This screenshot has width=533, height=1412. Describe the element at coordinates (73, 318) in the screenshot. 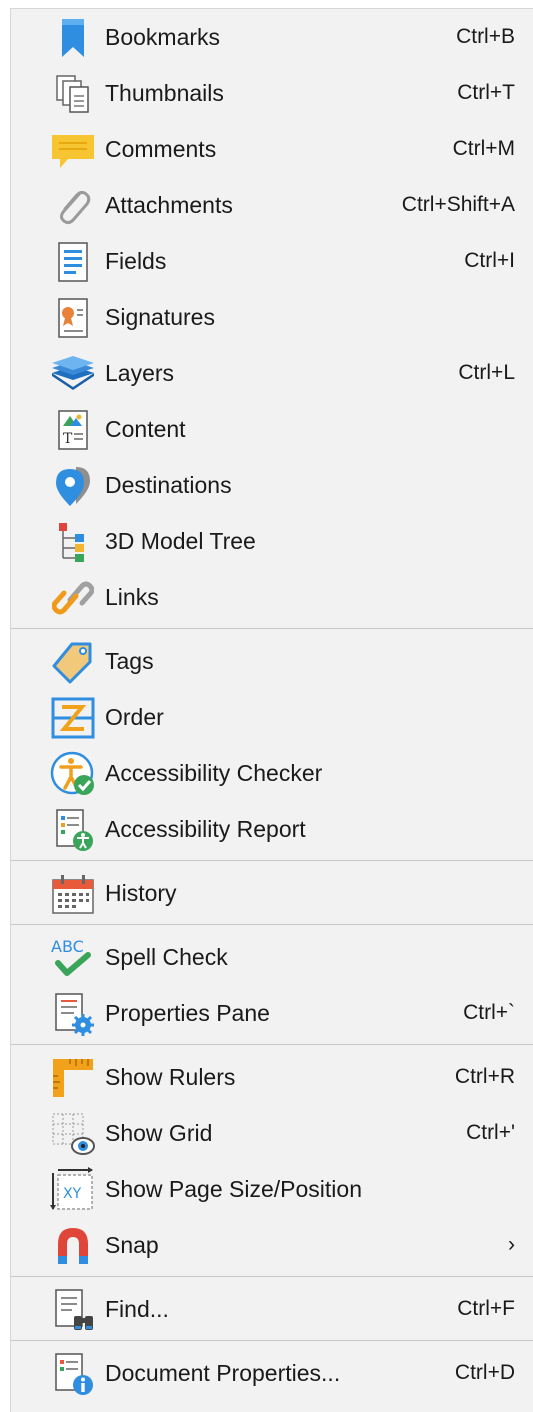

I see `signature-icon` at that location.